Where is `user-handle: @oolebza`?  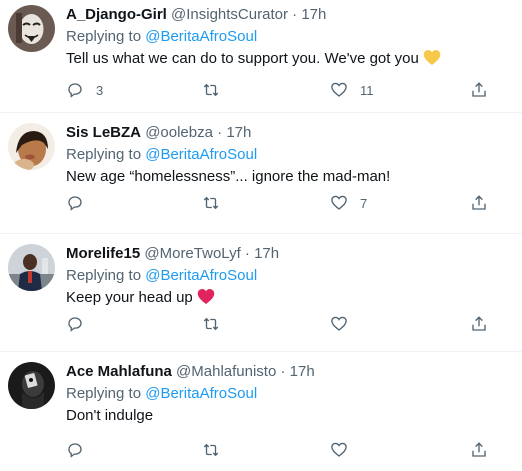 user-handle: @oolebza is located at coordinates (179, 132).